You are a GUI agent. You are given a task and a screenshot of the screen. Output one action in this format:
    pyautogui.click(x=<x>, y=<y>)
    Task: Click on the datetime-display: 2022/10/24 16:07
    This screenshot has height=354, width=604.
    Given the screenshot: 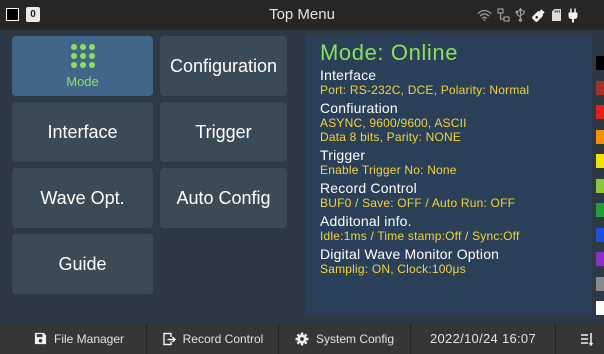 What is the action you would take?
    pyautogui.click(x=483, y=338)
    